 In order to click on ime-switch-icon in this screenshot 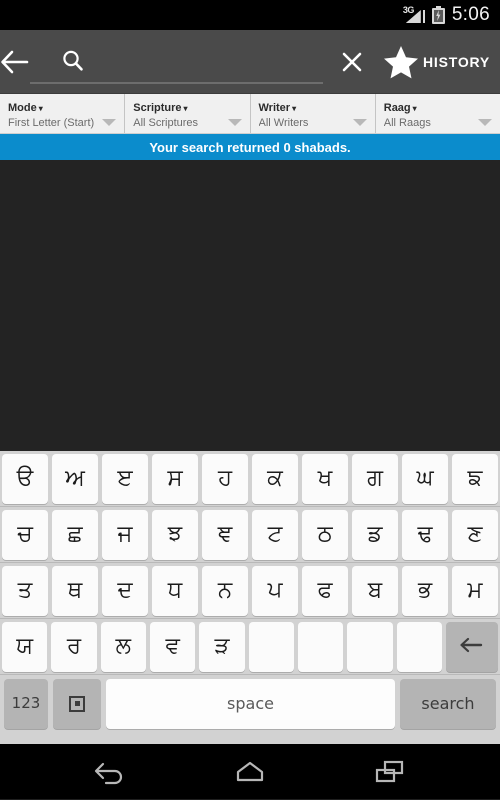, I will do `click(77, 703)`.